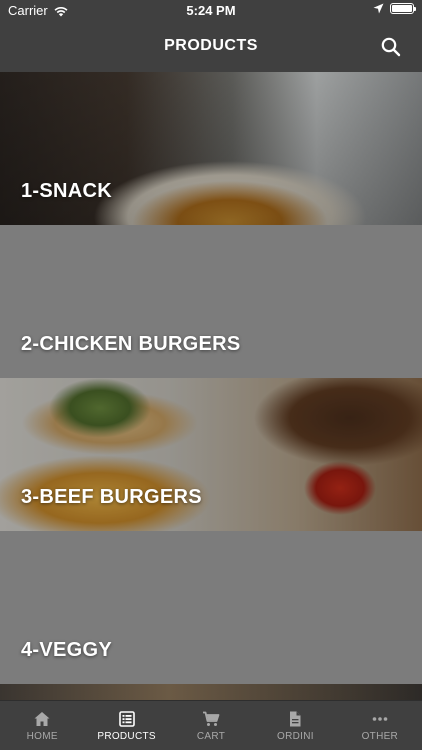 The image size is (422, 750). Describe the element at coordinates (111, 497) in the screenshot. I see `category-label: 3-BEEF BURGERS` at that location.